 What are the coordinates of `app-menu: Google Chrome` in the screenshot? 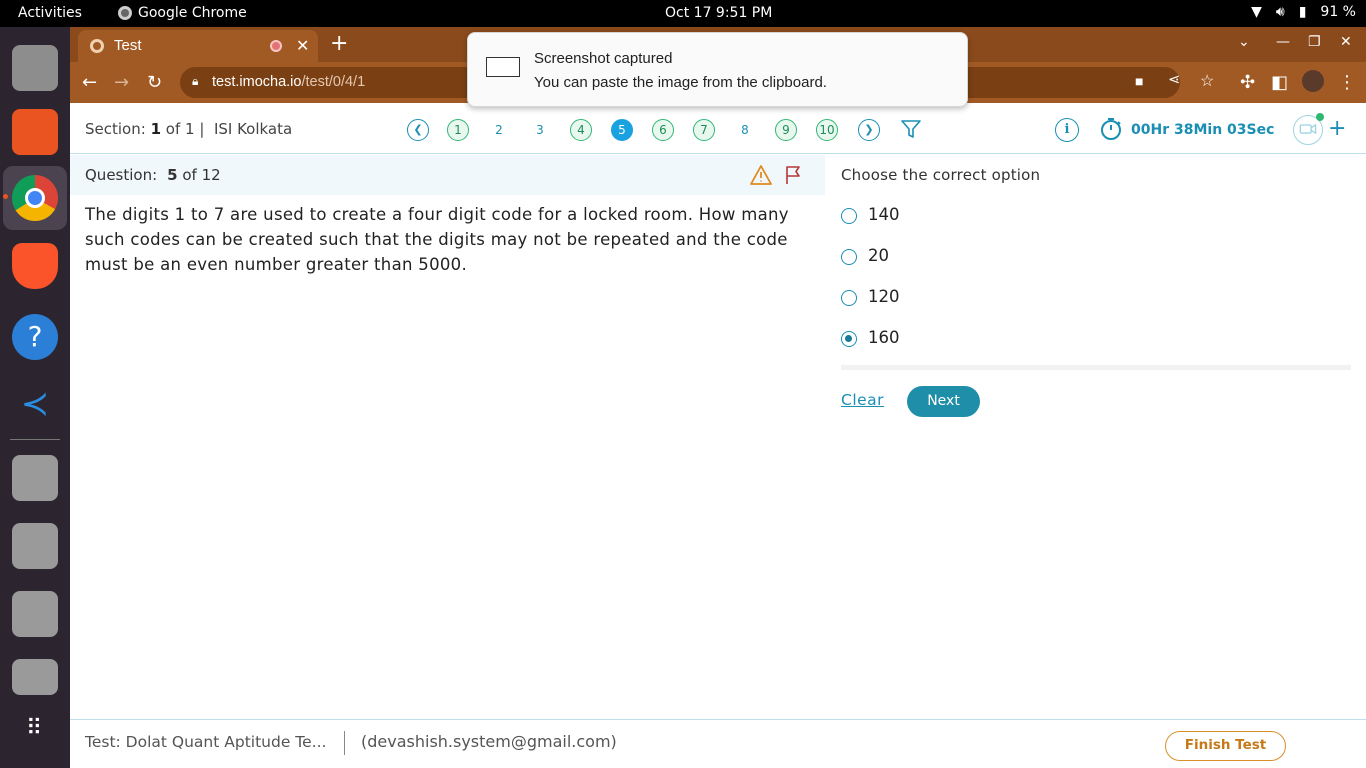 It's located at (182, 13).